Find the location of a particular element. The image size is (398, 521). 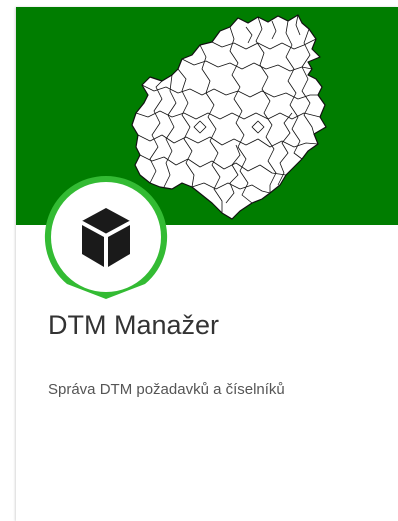

card-title: DTM Manažer is located at coordinates (134, 325).